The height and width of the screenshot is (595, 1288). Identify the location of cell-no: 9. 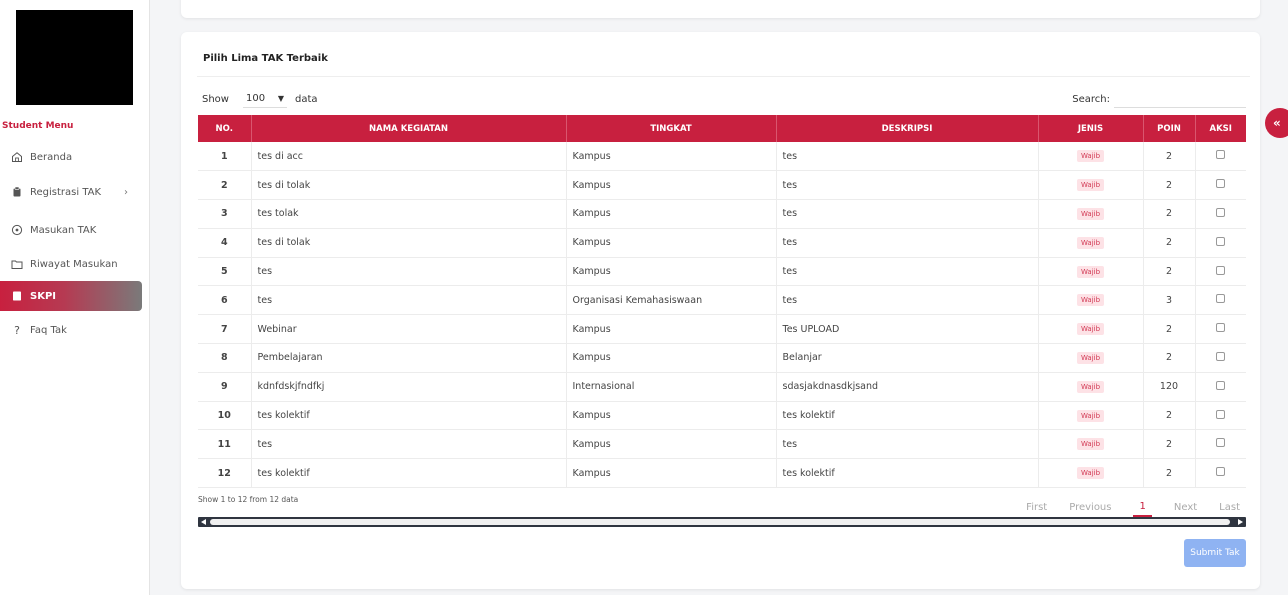
(225, 387).